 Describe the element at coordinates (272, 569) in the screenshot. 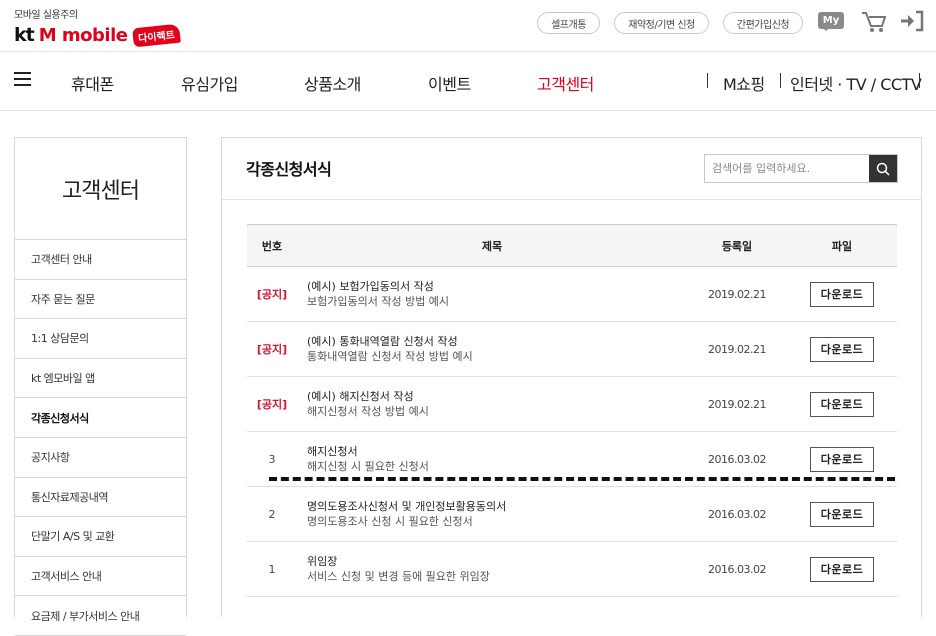

I see `row-number: 1` at that location.